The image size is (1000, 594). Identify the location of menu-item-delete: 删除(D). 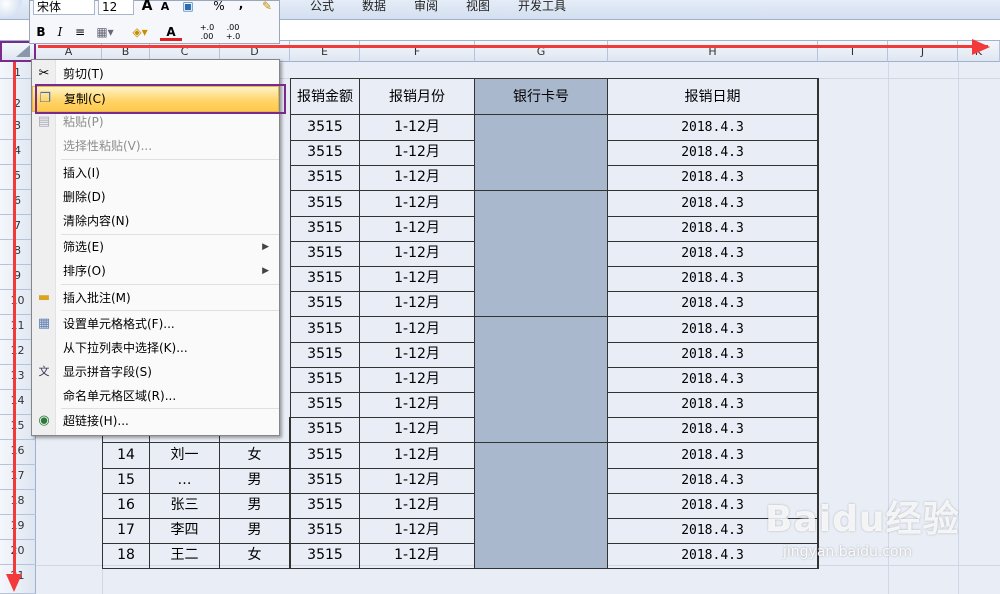
(155, 197).